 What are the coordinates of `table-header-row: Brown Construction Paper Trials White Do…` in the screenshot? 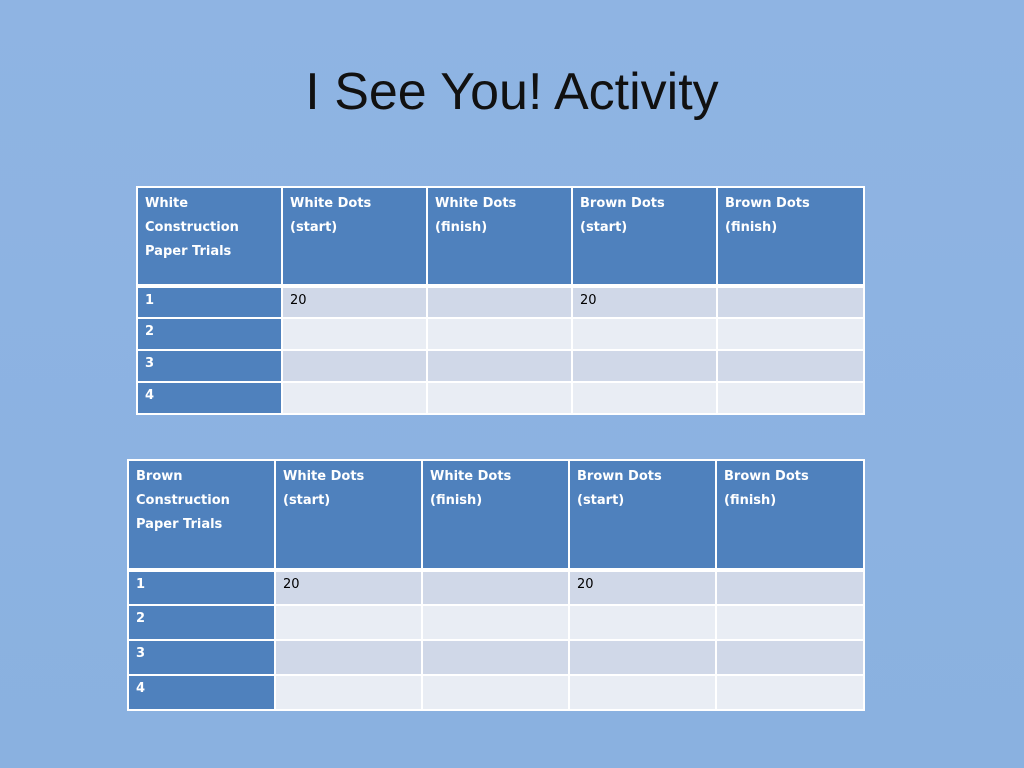 It's located at (496, 515).